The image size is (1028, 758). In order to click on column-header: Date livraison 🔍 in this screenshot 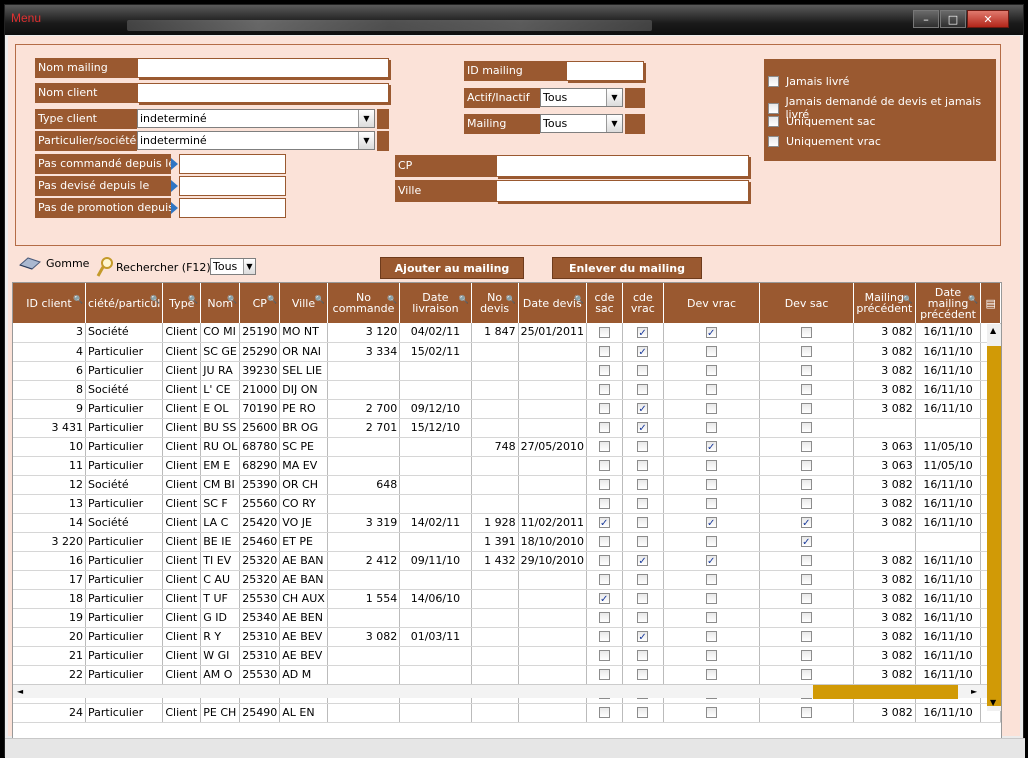, I will do `click(435, 303)`.